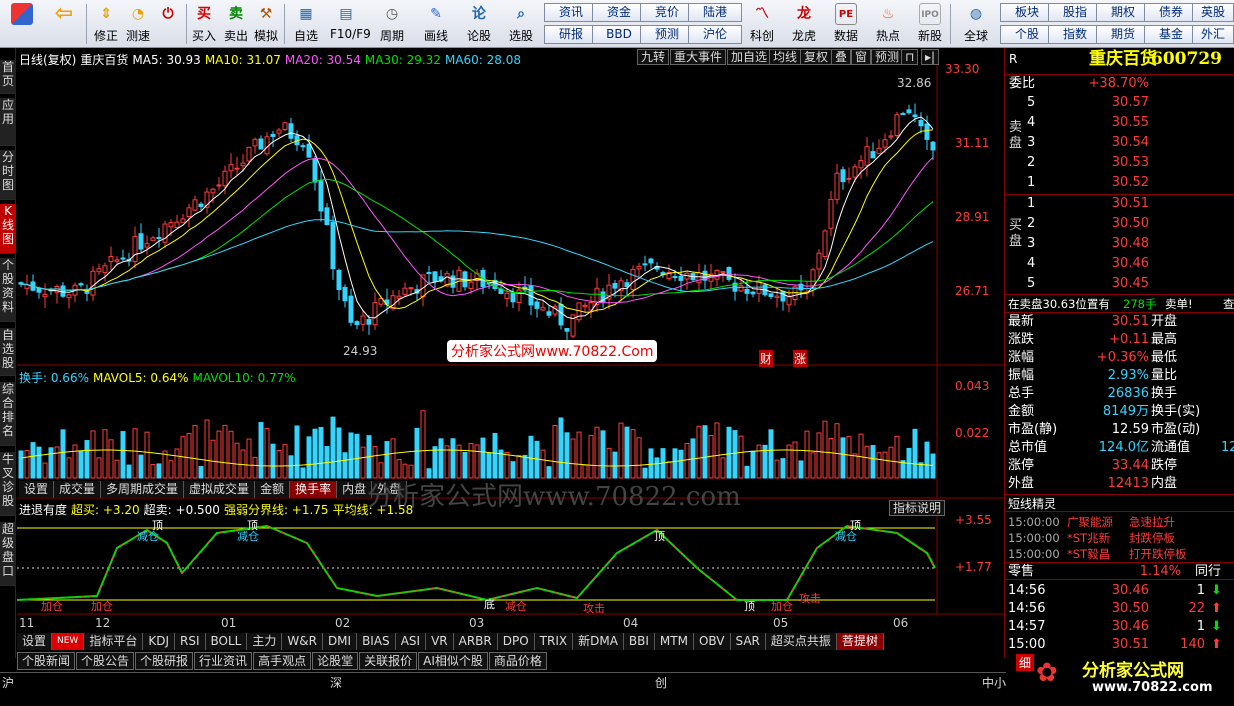 Image resolution: width=1234 pixels, height=706 pixels. What do you see at coordinates (521, 24) in the screenshot?
I see `stock-picker-button: ⌕ 选股` at bounding box center [521, 24].